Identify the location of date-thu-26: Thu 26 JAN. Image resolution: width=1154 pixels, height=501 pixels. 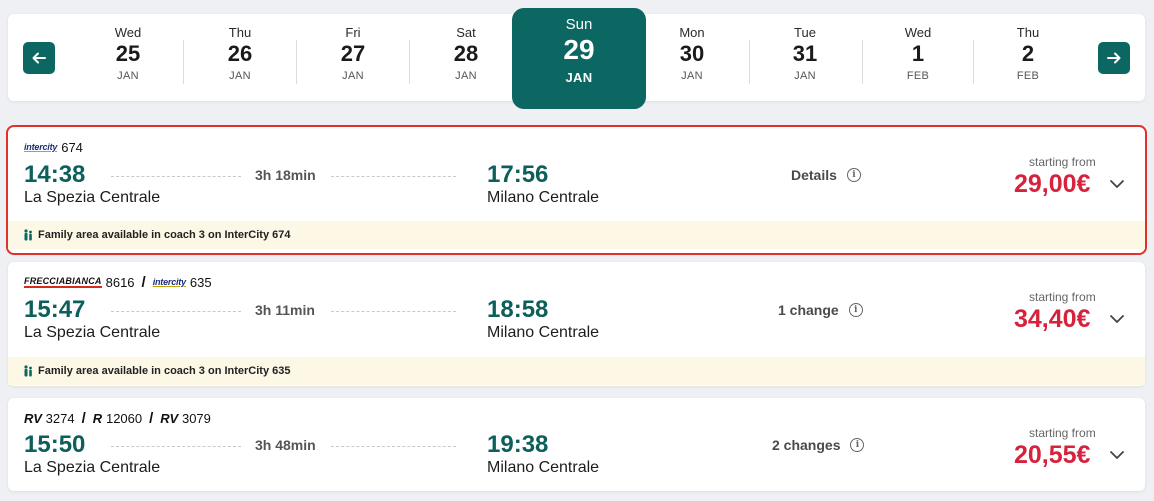
(240, 60).